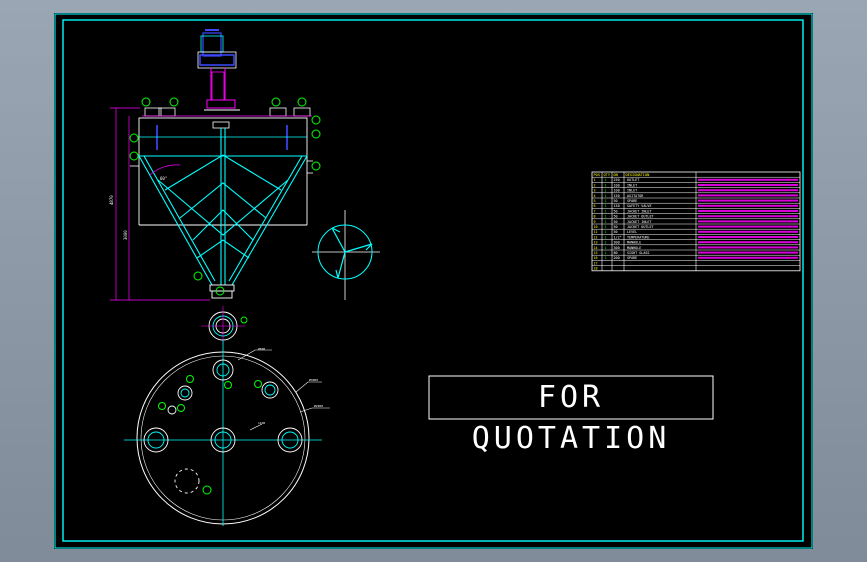 This screenshot has height=562, width=867. I want to click on bom-cell-pos: 17, so click(596, 263).